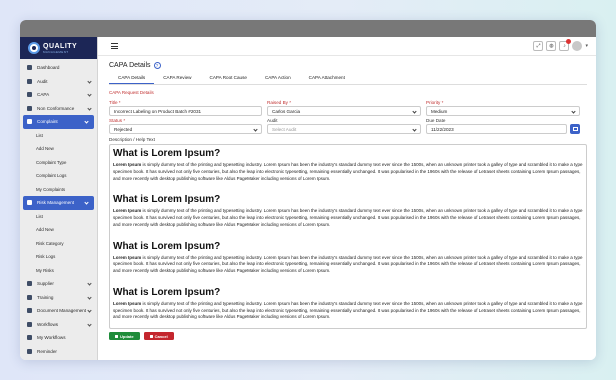 The height and width of the screenshot is (380, 616). What do you see at coordinates (48, 324) in the screenshot?
I see `sidebar-item-label: Workflows` at bounding box center [48, 324].